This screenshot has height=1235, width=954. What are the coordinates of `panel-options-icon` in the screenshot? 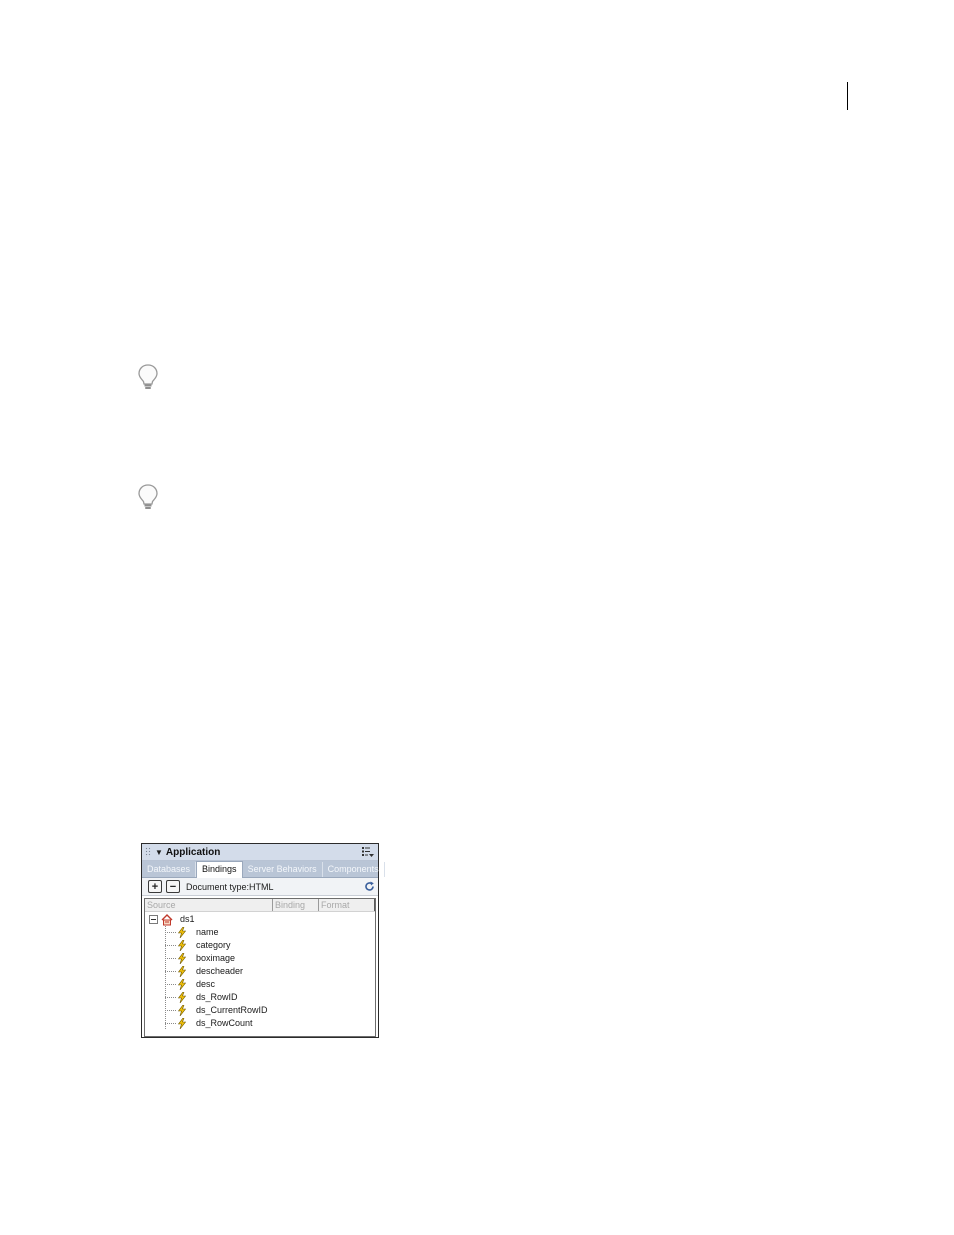 It's located at (368, 852).